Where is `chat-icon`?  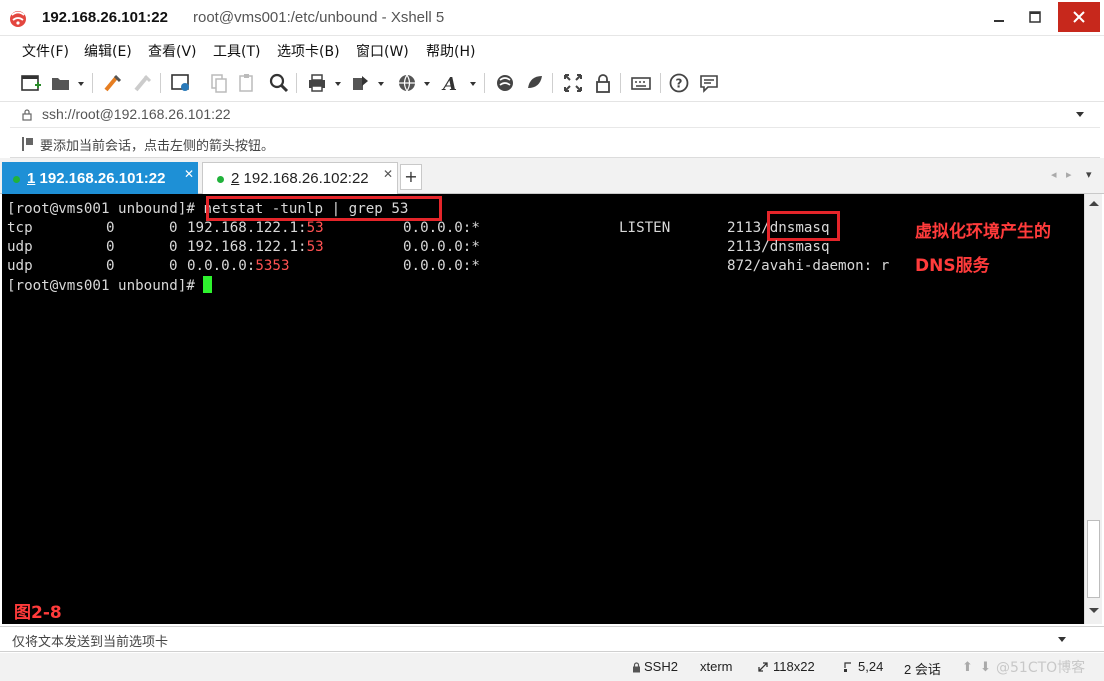 chat-icon is located at coordinates (709, 83).